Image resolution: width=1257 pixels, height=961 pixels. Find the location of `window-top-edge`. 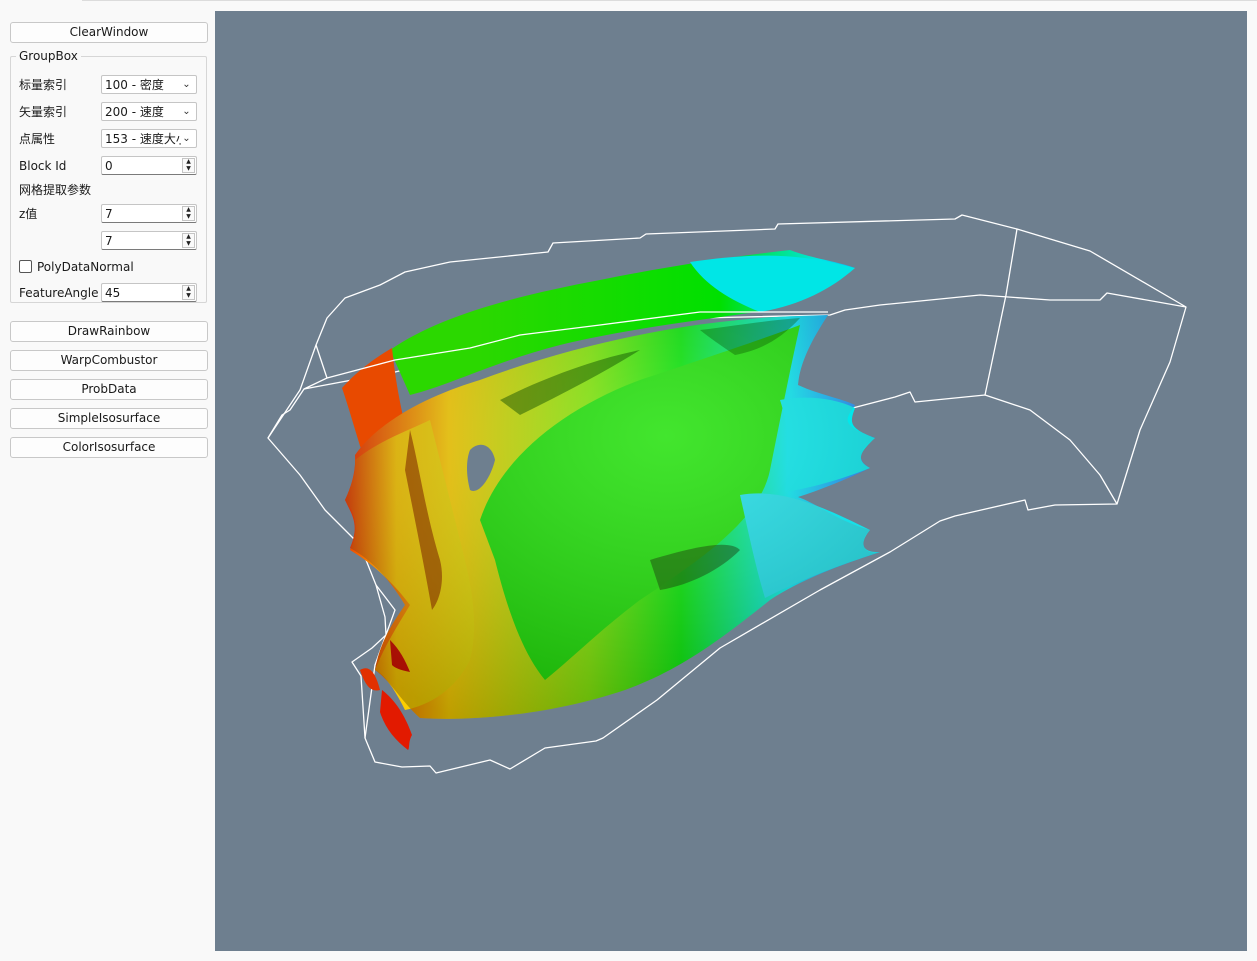

window-top-edge is located at coordinates (669, 0).